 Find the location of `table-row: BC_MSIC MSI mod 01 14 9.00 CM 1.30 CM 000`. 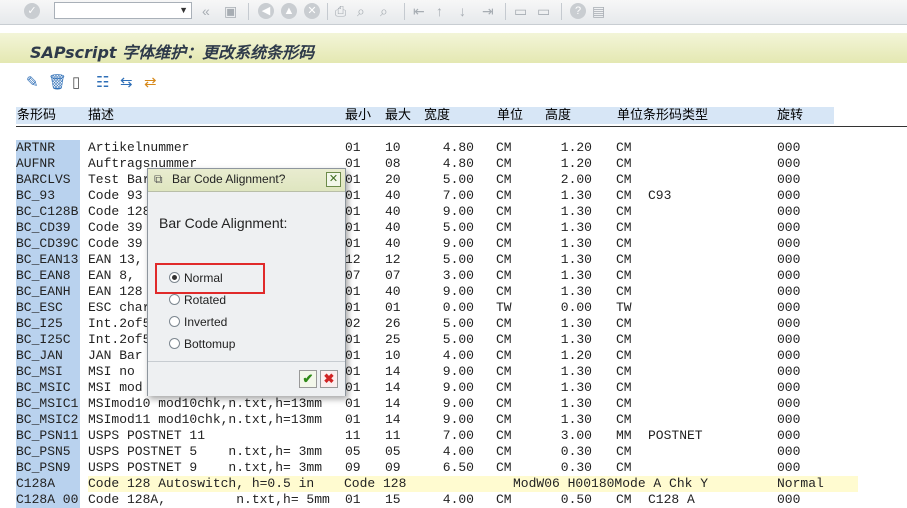

table-row: BC_MSIC MSI mod 01 14 9.00 CM 1.30 CM 000 is located at coordinates (453, 388).